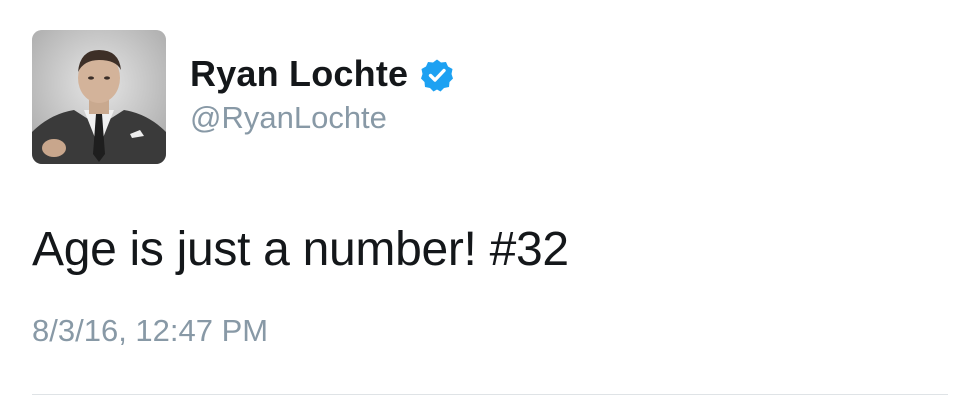 This screenshot has width=980, height=400. I want to click on author-display-name: Ryan Lochte, so click(299, 74).